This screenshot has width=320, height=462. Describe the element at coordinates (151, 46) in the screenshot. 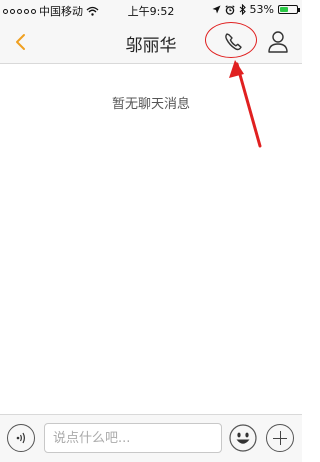

I see `page-title: 邬丽华` at that location.